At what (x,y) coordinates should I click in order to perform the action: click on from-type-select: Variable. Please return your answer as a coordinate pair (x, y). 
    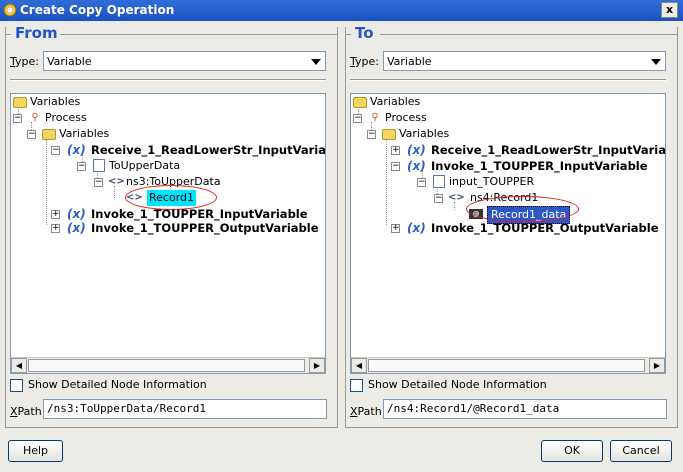
    Looking at the image, I should click on (184, 61).